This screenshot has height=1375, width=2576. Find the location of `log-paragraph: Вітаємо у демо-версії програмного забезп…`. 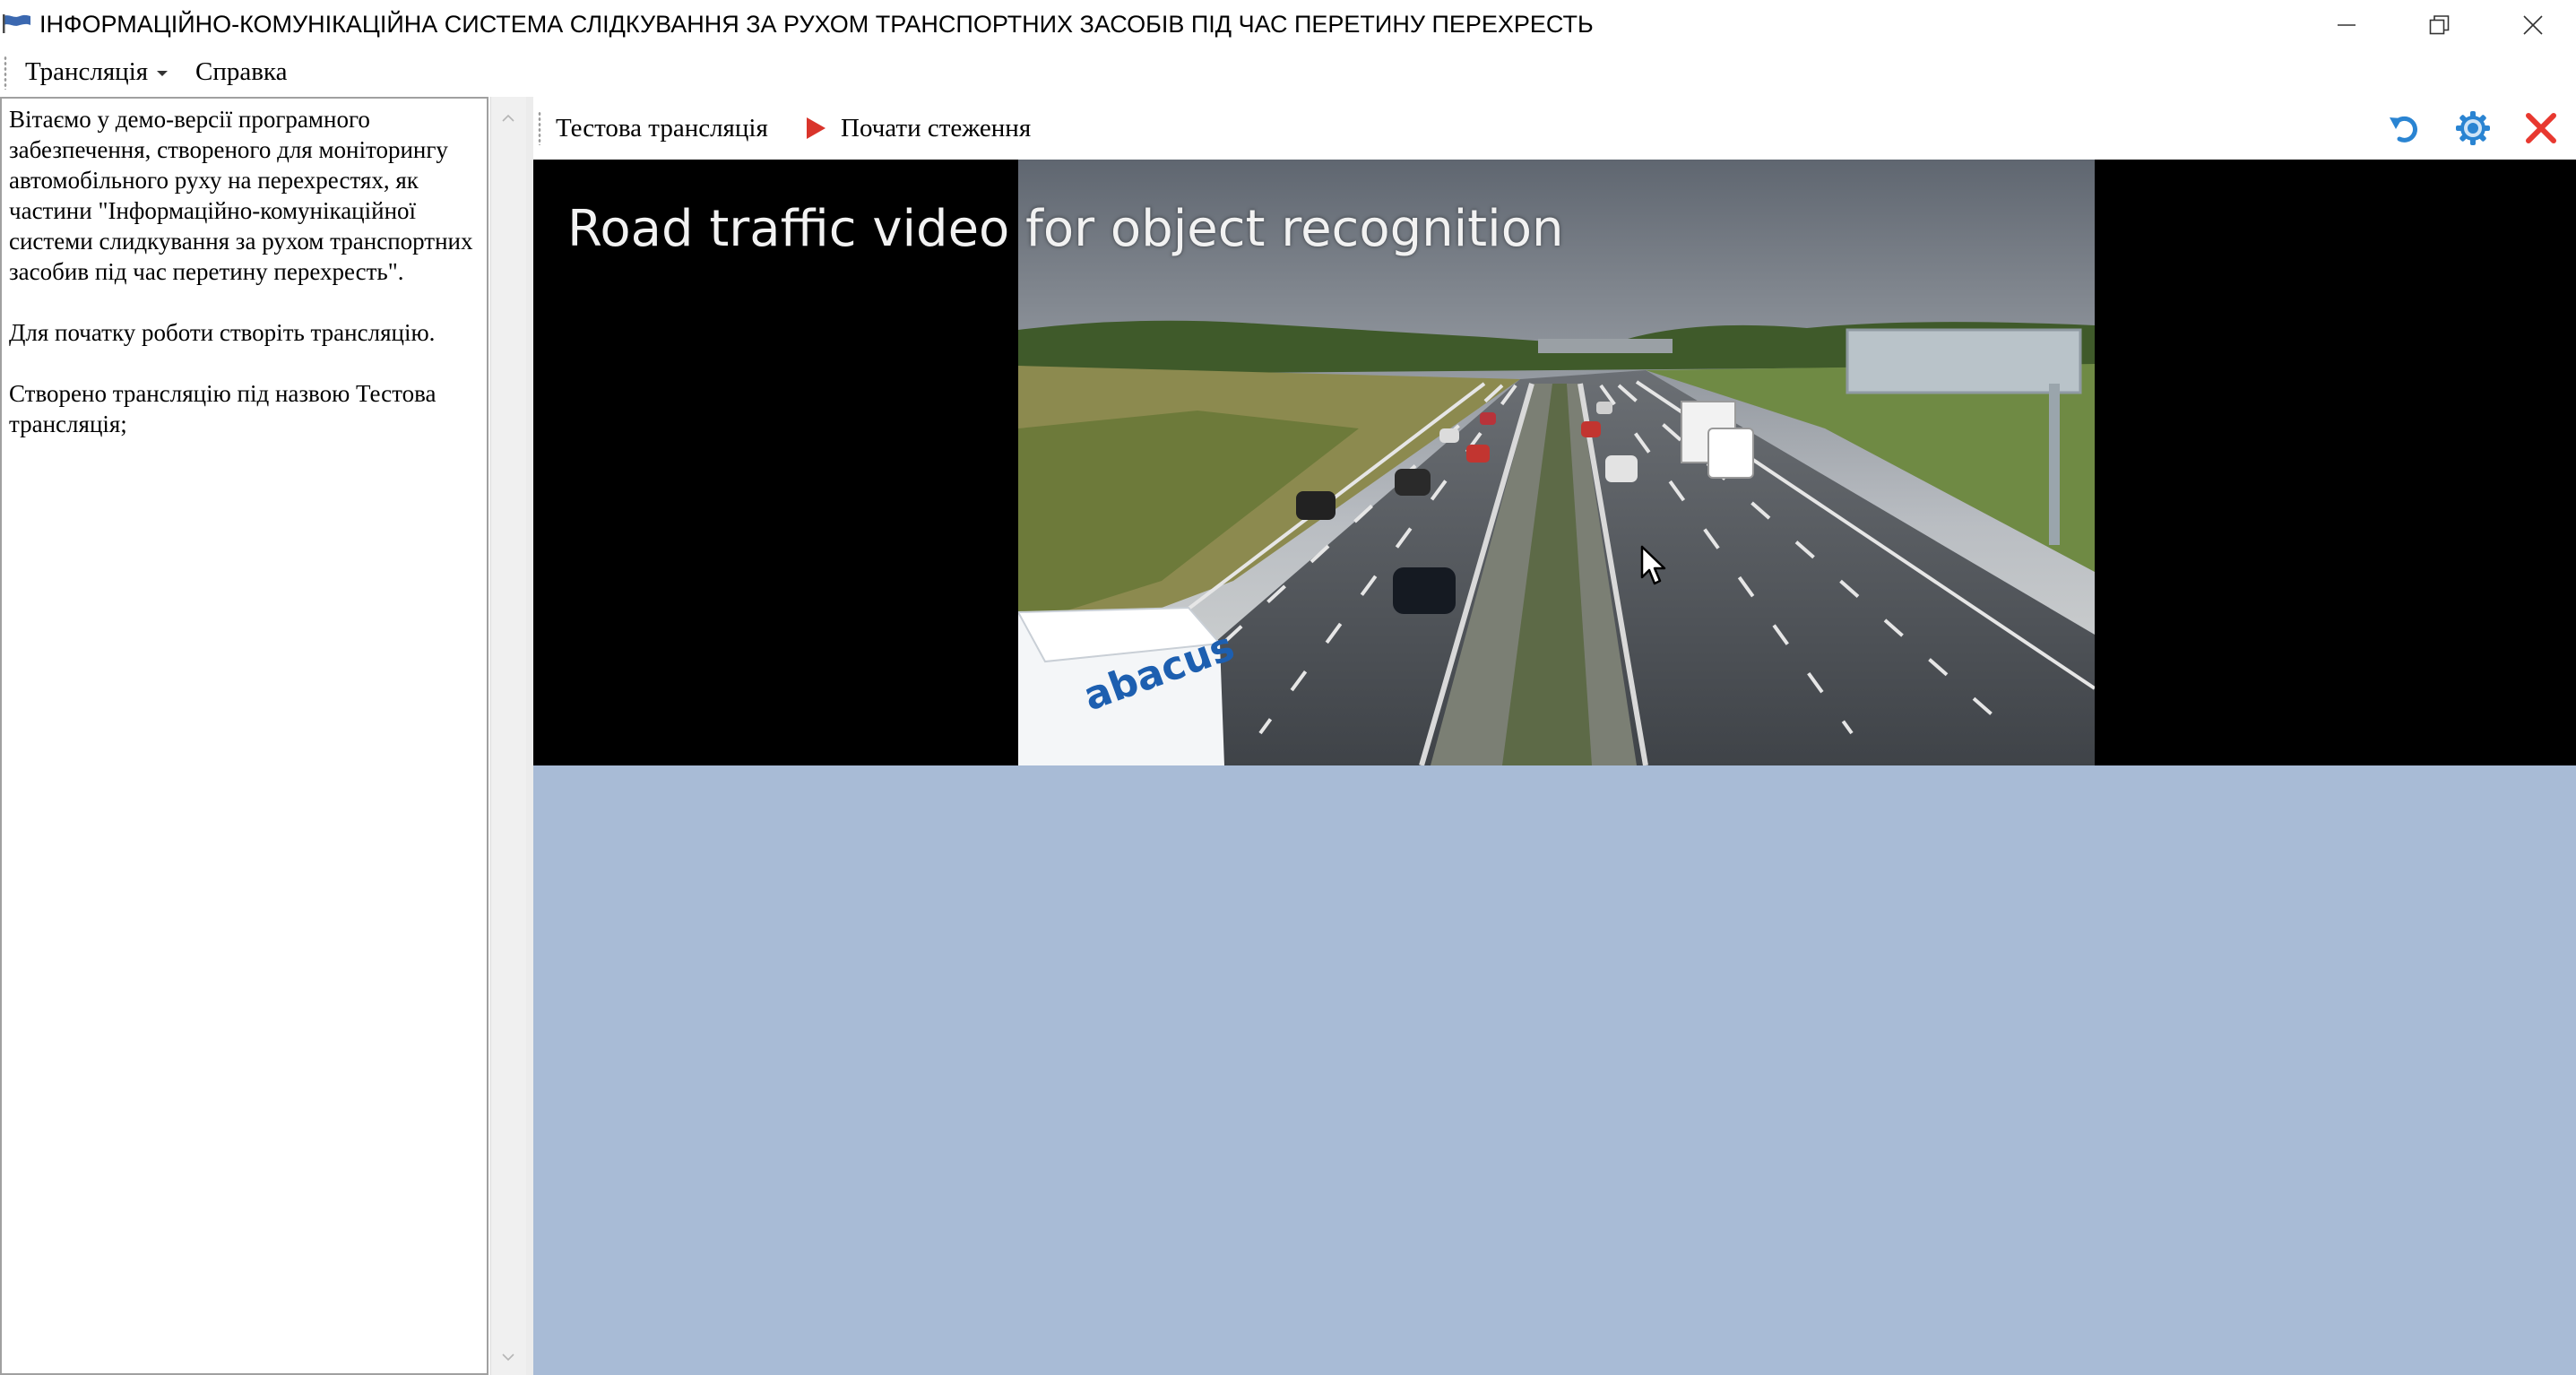

log-paragraph: Вітаємо у демо-версії програмного забезп… is located at coordinates (241, 195).